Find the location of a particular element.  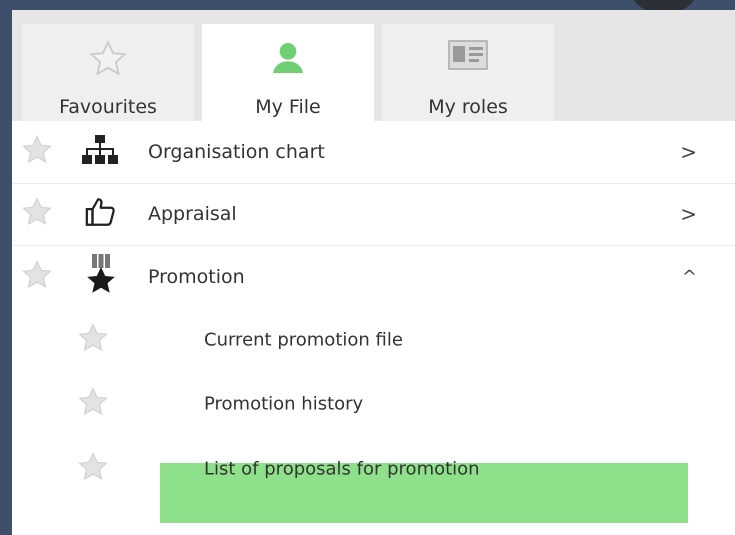

submenu-item-label: List of proposals for promotion is located at coordinates (342, 469).